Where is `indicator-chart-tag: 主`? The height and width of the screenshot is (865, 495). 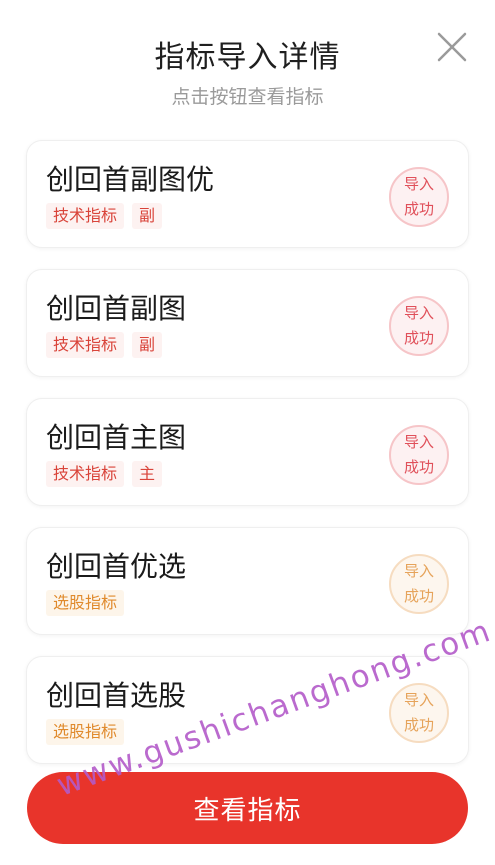
indicator-chart-tag: 主 is located at coordinates (147, 474).